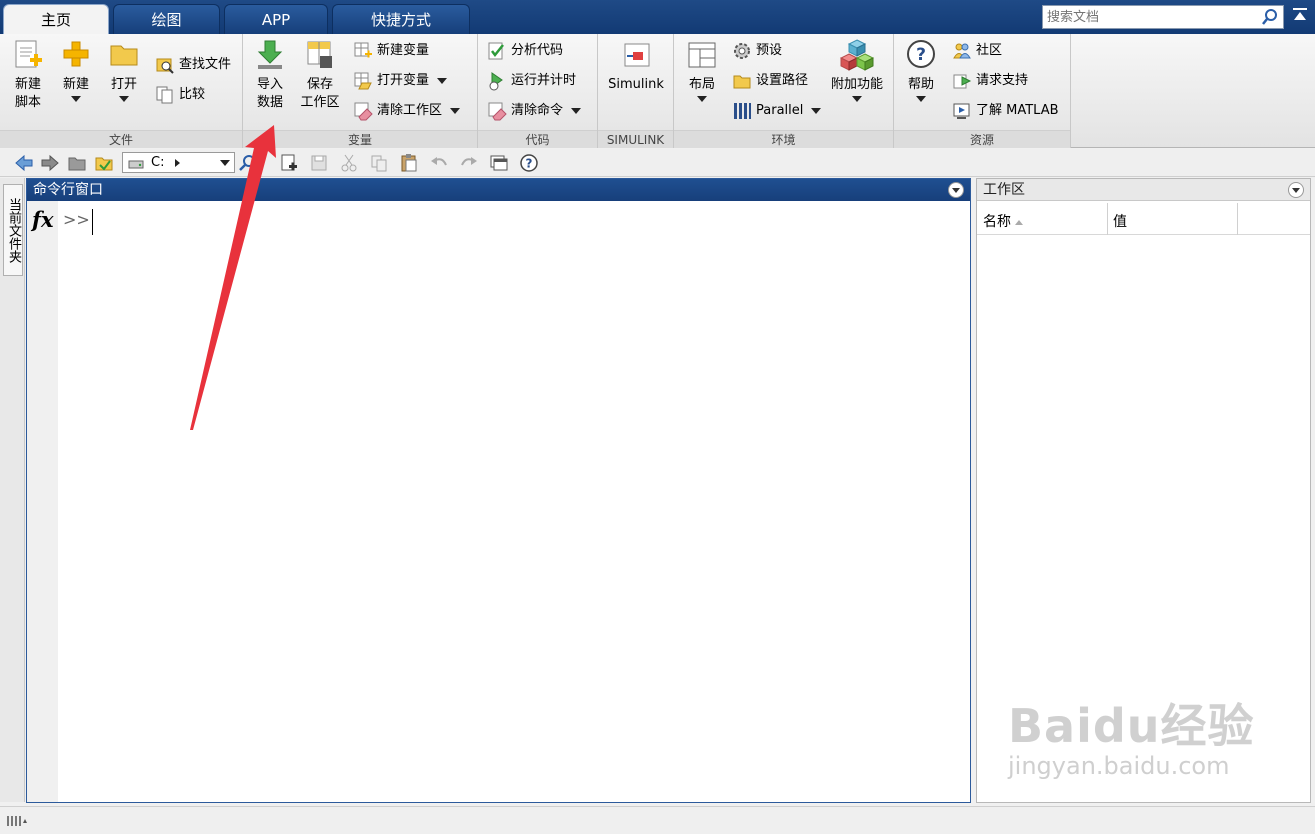 This screenshot has width=1315, height=834. What do you see at coordinates (529, 163) in the screenshot?
I see `help-toolbar-icon: ?` at bounding box center [529, 163].